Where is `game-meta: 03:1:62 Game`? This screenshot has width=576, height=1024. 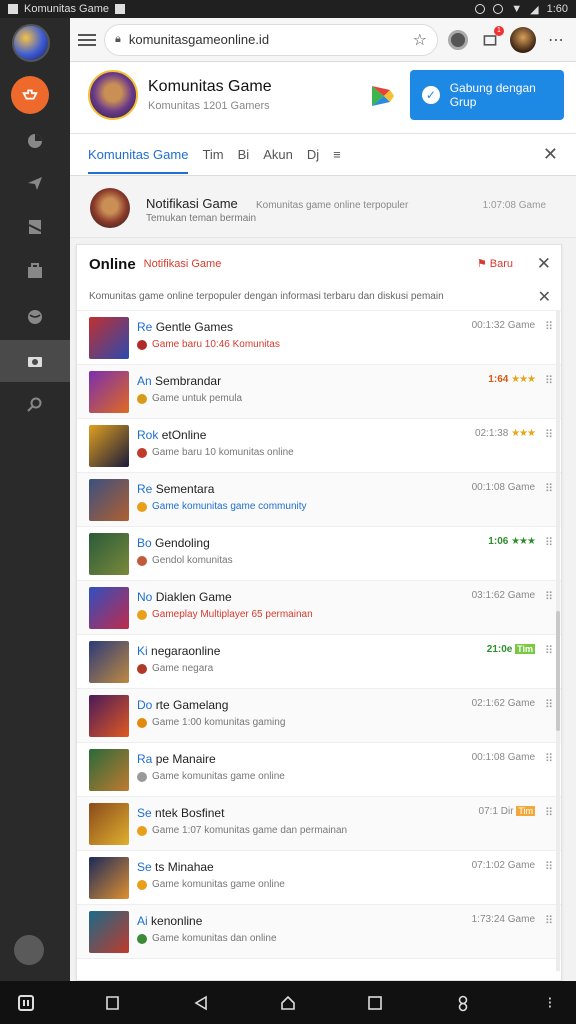
game-meta: 03:1:62 Game is located at coordinates (503, 595).